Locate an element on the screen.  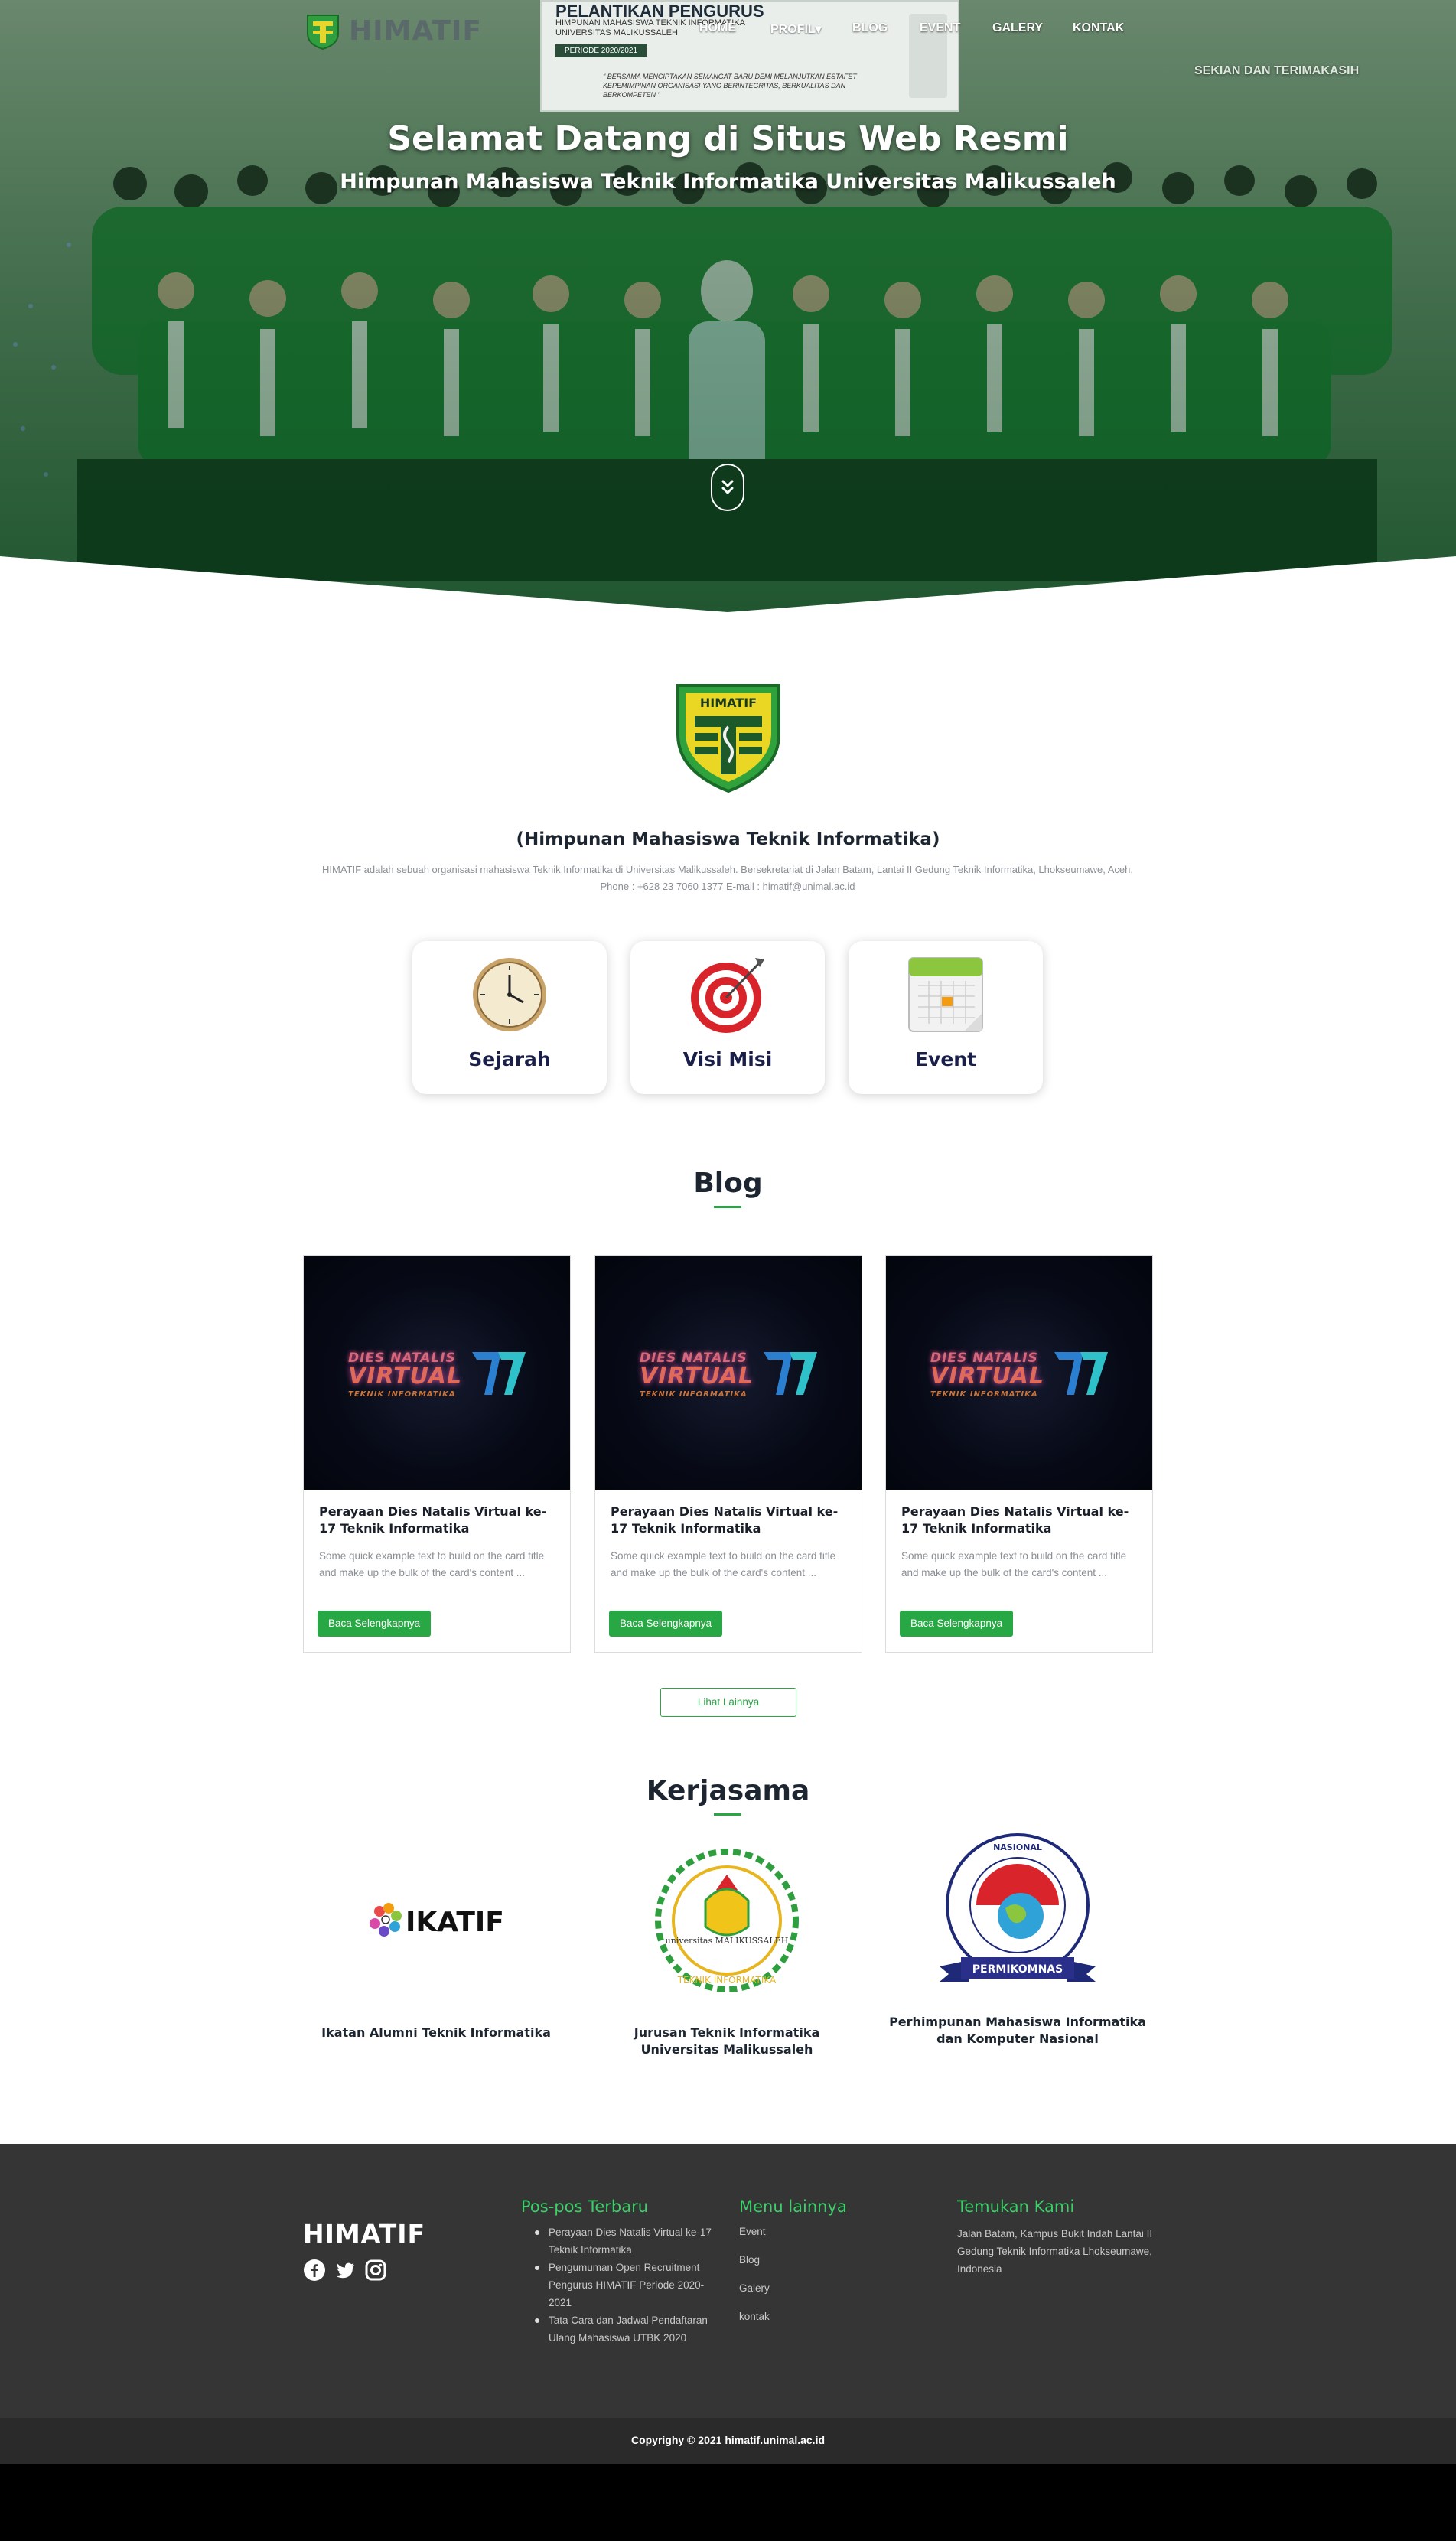
ikatif-logo: IKATIF is located at coordinates (437, 1920).